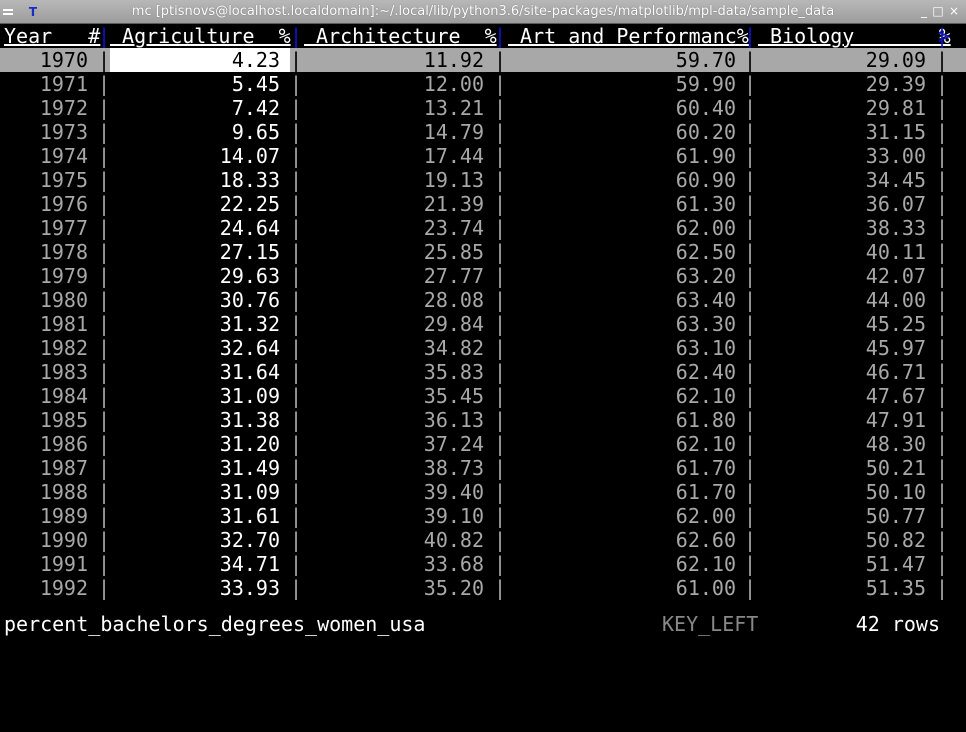 The image size is (966, 732). I want to click on table-row: 1991 | 34.71 | 33.68 | 62.10 | 51.47 |, so click(483, 564).